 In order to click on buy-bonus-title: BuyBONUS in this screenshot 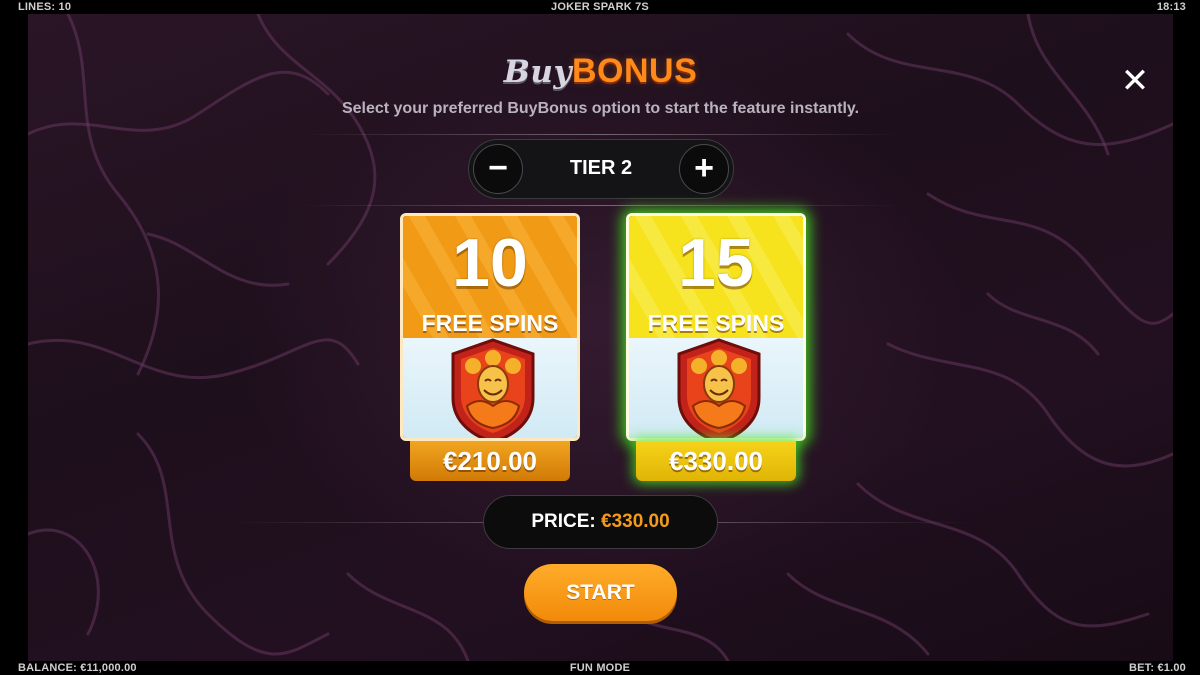, I will do `click(600, 71)`.